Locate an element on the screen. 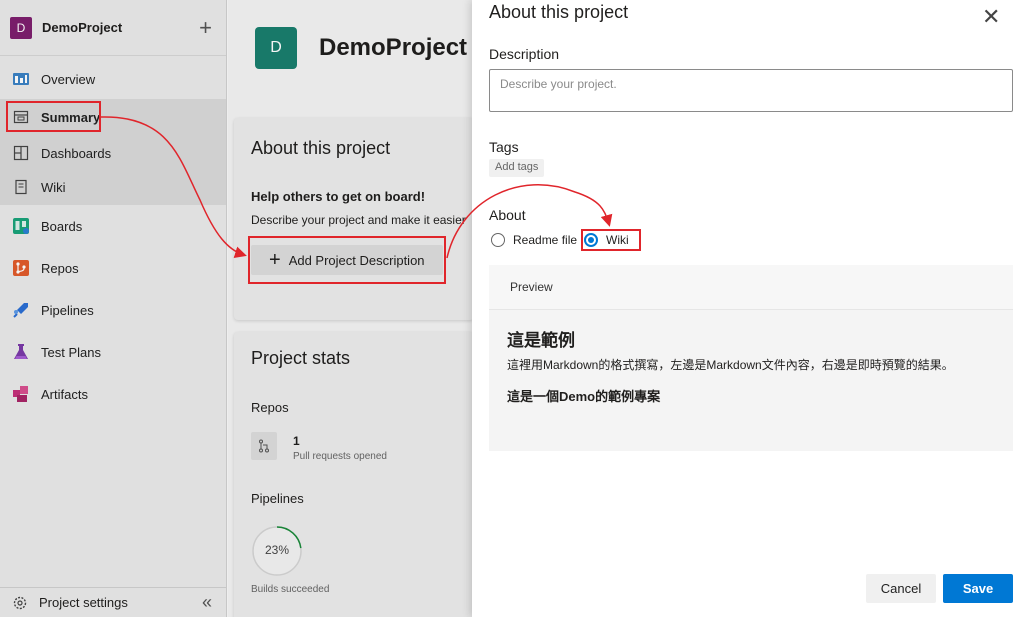  preview-subheading: 這是一個Demo的範例專案 is located at coordinates (584, 396).